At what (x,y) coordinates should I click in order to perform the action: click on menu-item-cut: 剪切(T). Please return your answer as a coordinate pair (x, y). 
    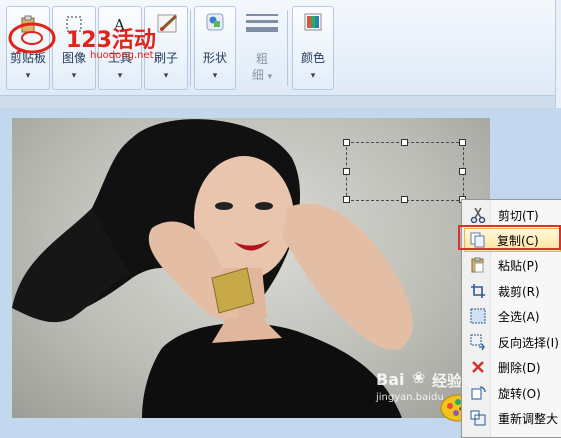
    Looking at the image, I should click on (512, 215).